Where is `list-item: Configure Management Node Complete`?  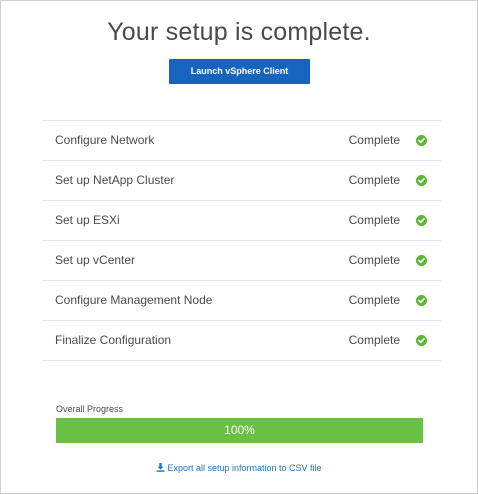
list-item: Configure Management Node Complete is located at coordinates (241, 301).